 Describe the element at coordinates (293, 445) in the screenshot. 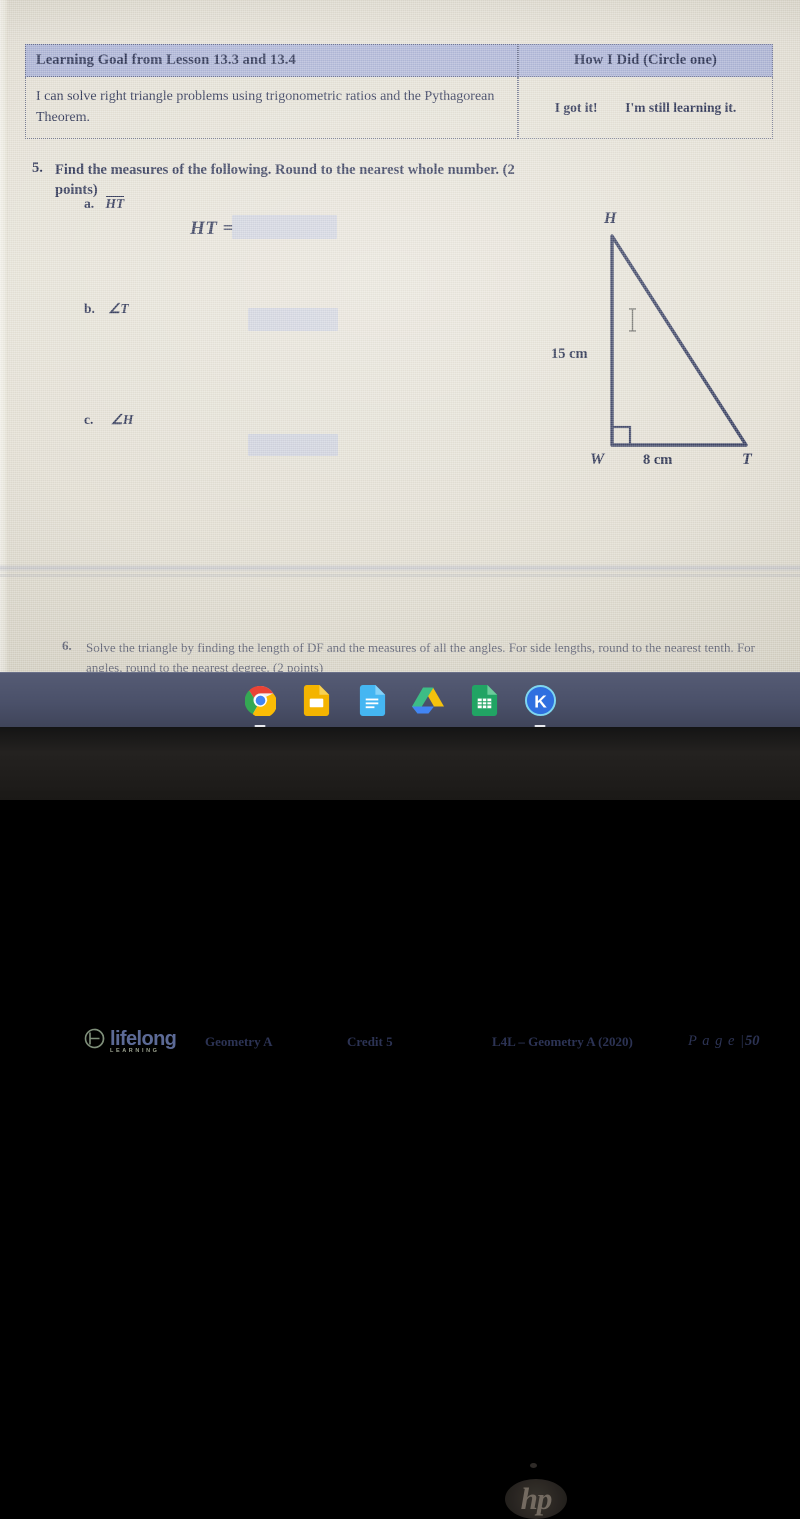

I see `answer-field-angle-h` at that location.